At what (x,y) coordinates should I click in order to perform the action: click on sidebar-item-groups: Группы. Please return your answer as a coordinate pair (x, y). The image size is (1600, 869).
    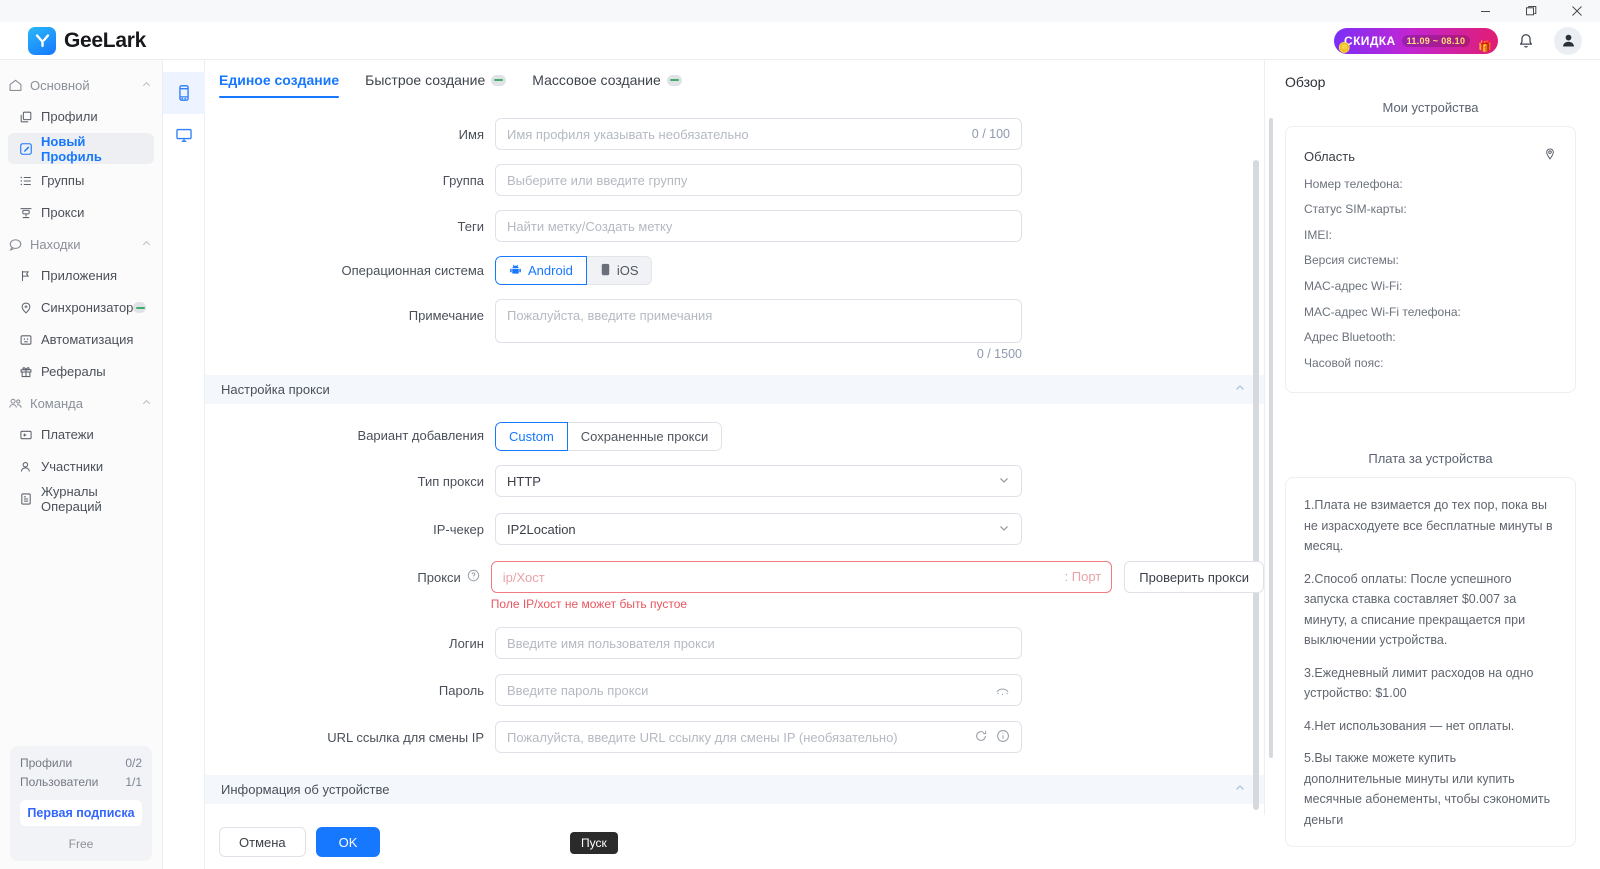
    Looking at the image, I should click on (81, 180).